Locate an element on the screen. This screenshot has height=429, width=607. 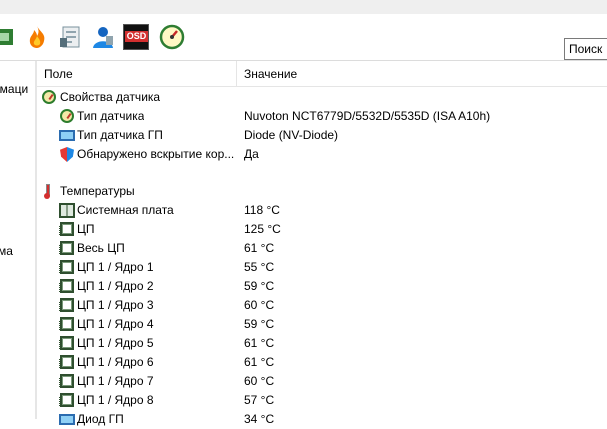
osd-icon-label: OSD is located at coordinates (136, 36).